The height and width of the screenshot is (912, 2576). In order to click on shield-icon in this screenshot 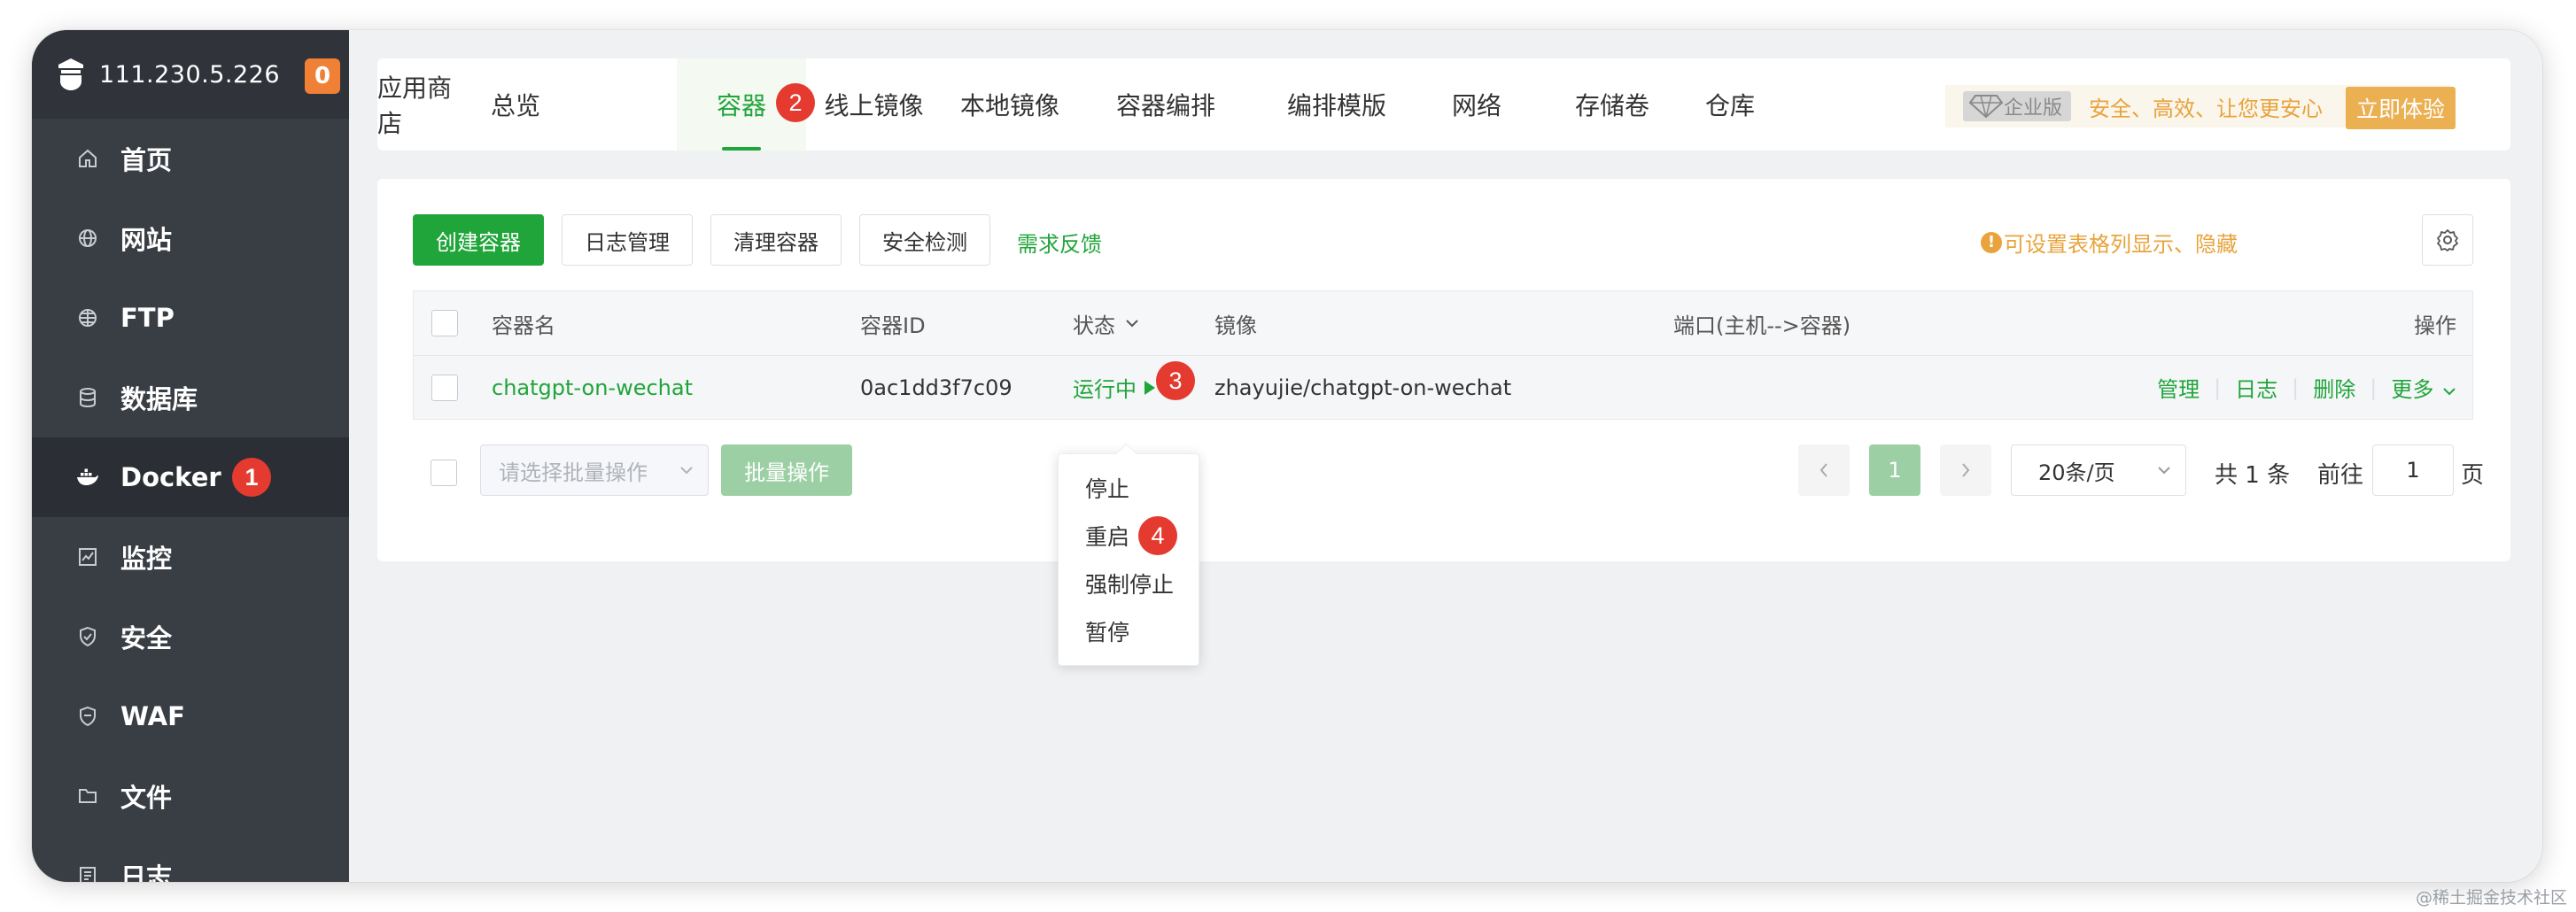, I will do `click(87, 636)`.